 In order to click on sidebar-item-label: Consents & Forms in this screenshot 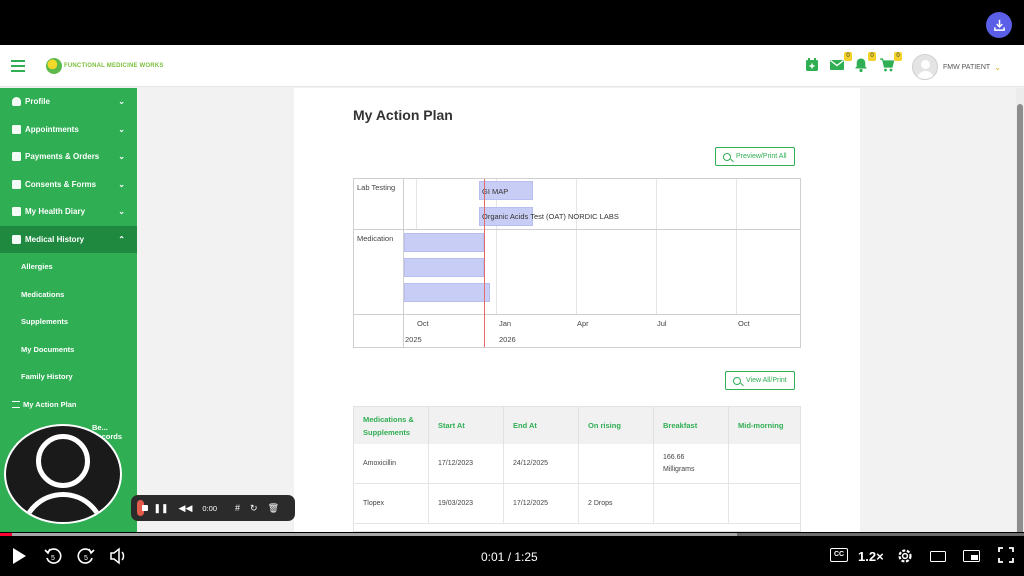, I will do `click(61, 184)`.